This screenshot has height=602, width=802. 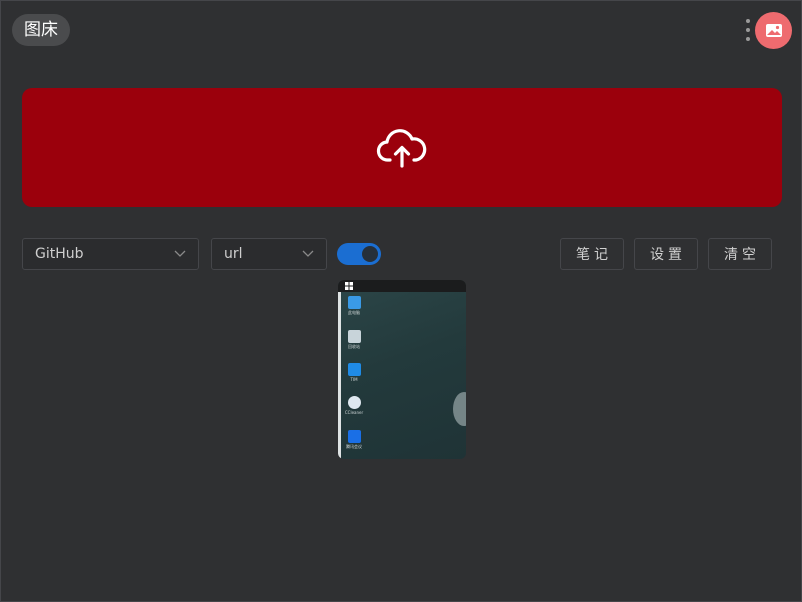 I want to click on link-format-value: url, so click(x=233, y=254).